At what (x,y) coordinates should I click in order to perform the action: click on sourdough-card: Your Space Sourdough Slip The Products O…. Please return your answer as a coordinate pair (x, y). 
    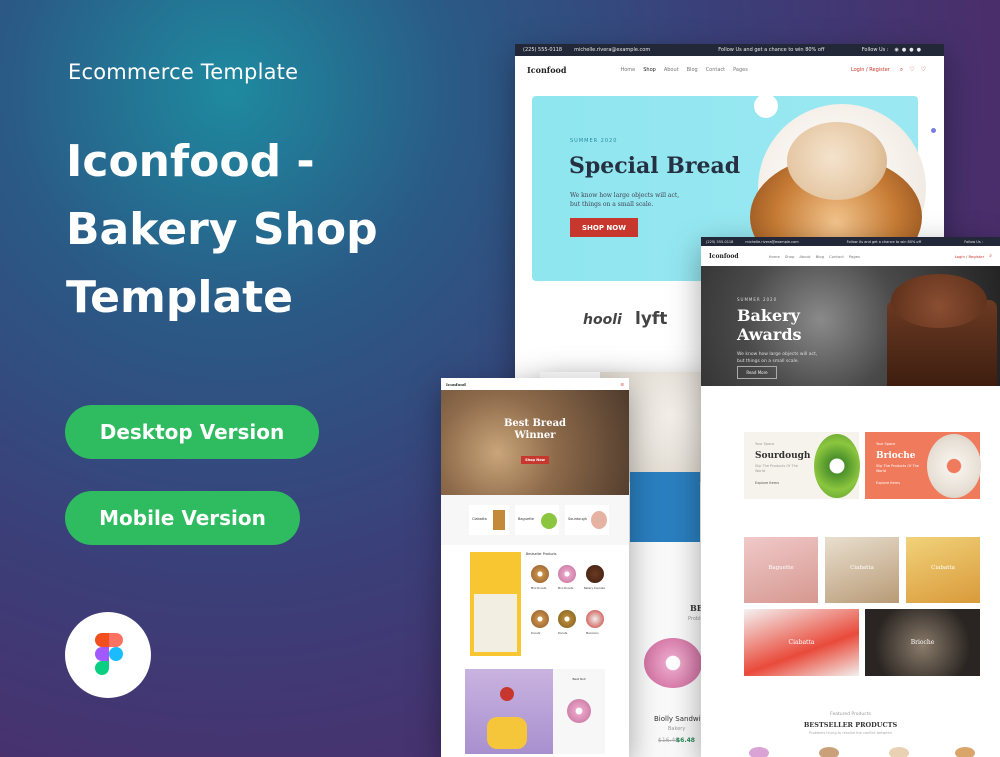
    Looking at the image, I should click on (802, 465).